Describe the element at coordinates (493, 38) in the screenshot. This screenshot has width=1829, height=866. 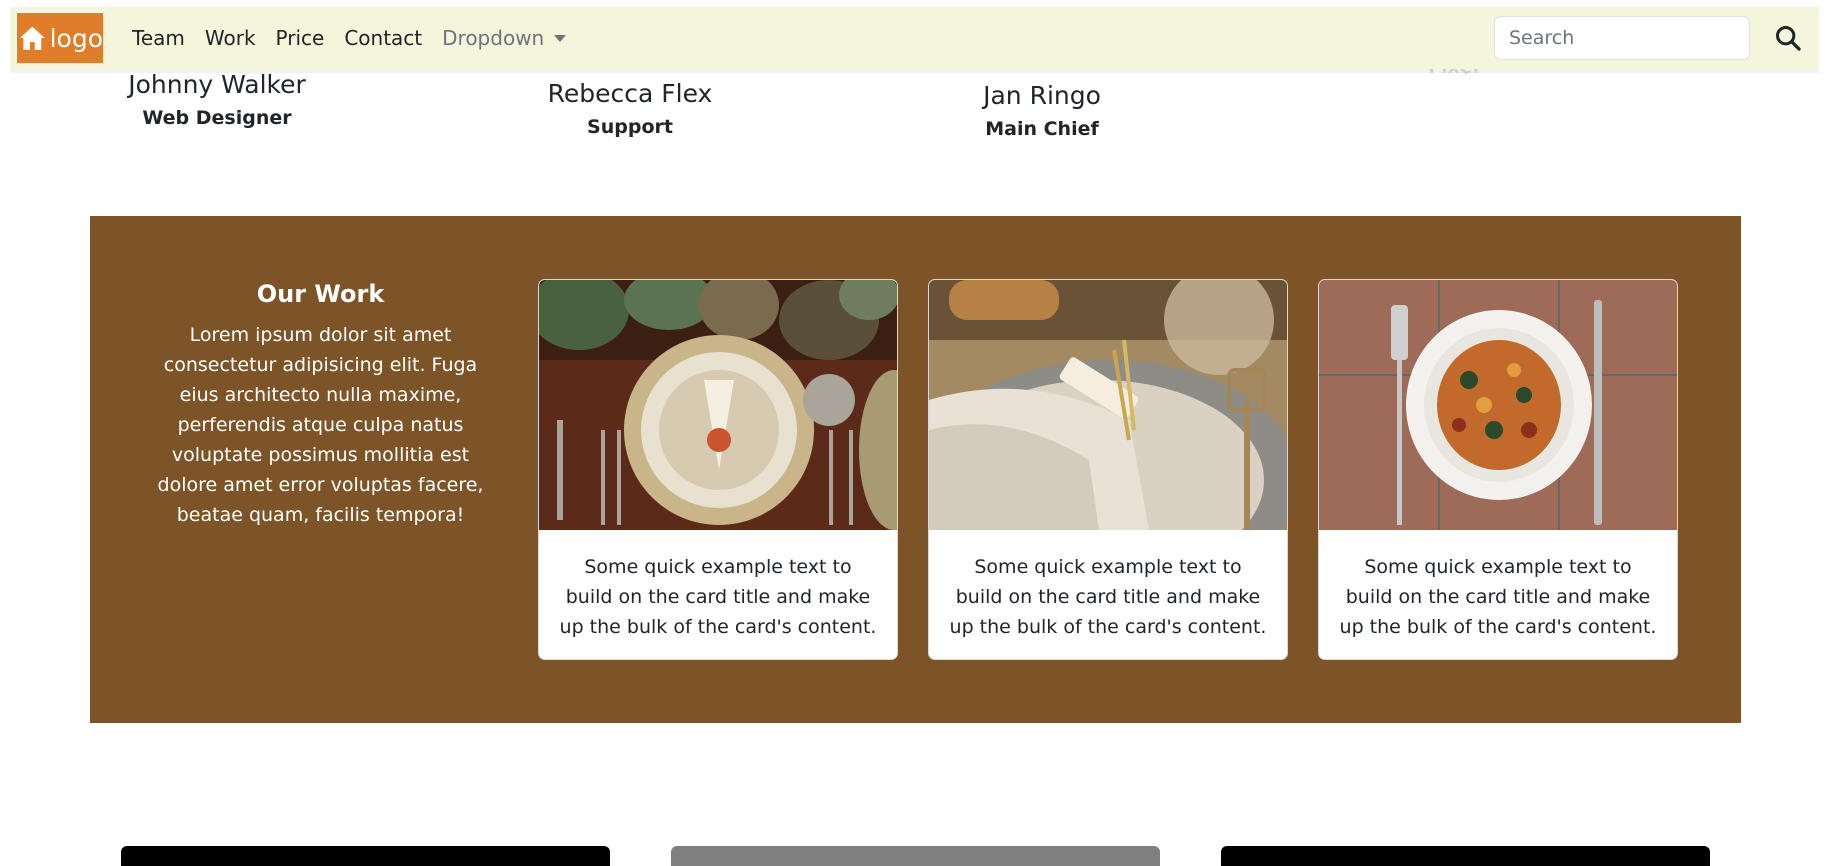
I see `dropdown-label: Dropdown` at that location.